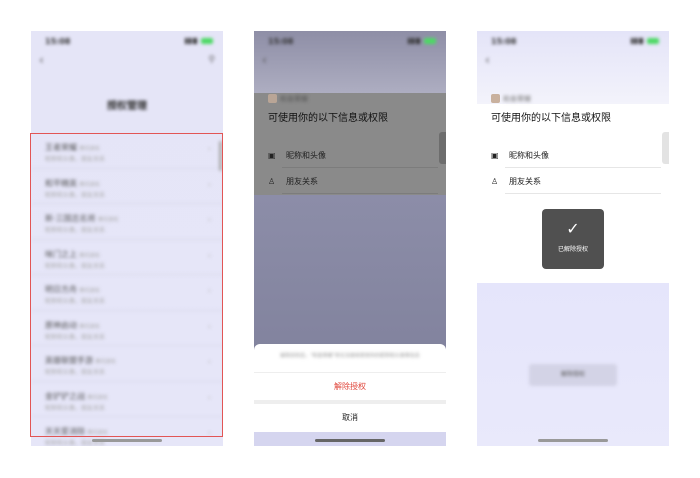  Describe the element at coordinates (350, 386) in the screenshot. I see `revoke-button: 解除授权` at that location.